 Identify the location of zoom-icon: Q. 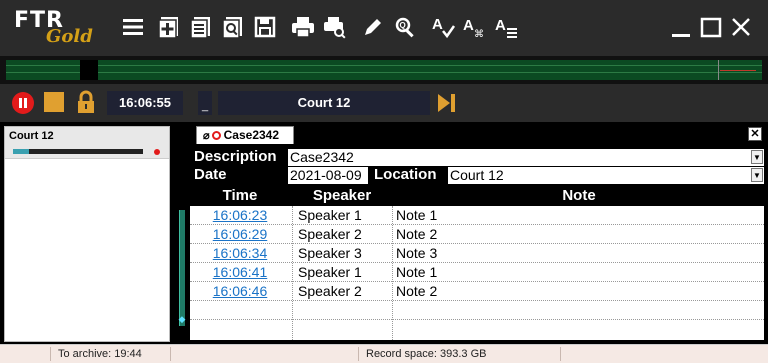
(405, 27).